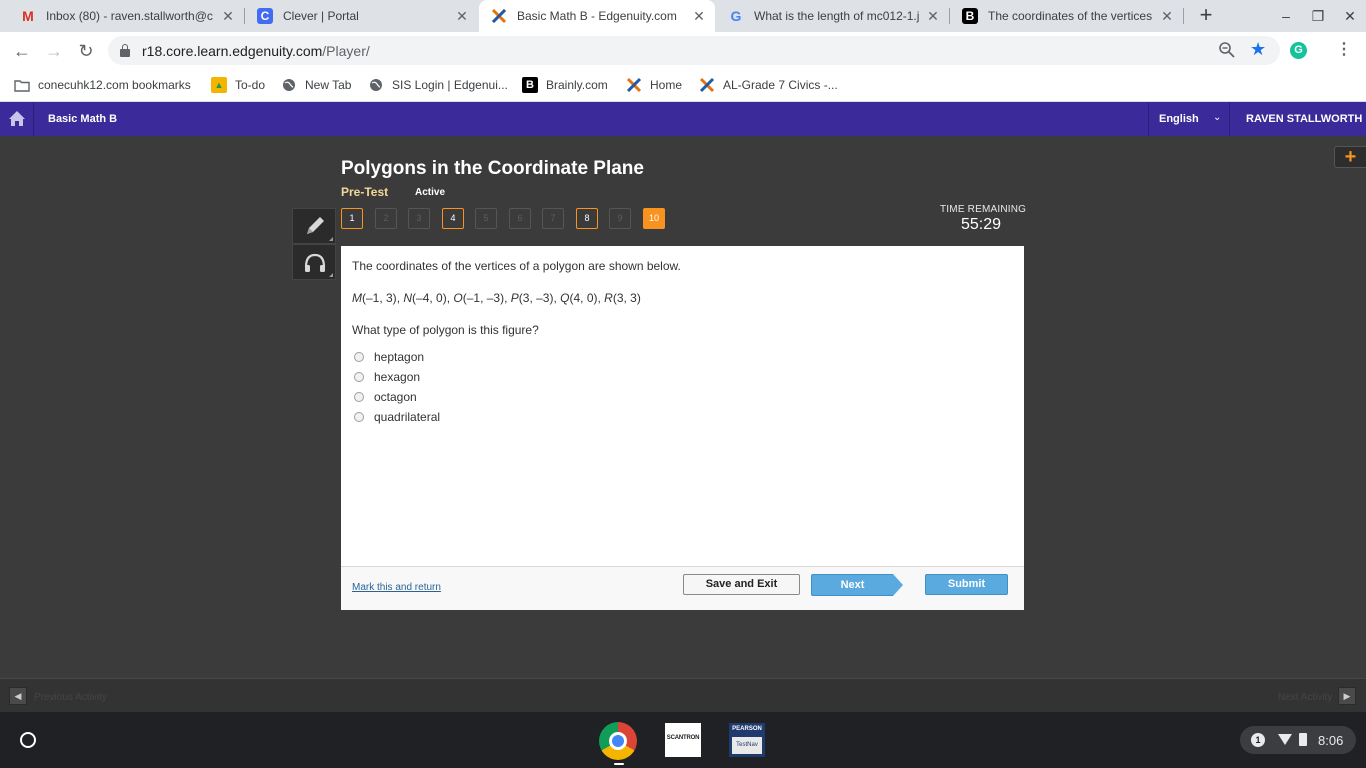 The height and width of the screenshot is (768, 1366). What do you see at coordinates (1227, 50) in the screenshot?
I see `zoom-icon` at bounding box center [1227, 50].